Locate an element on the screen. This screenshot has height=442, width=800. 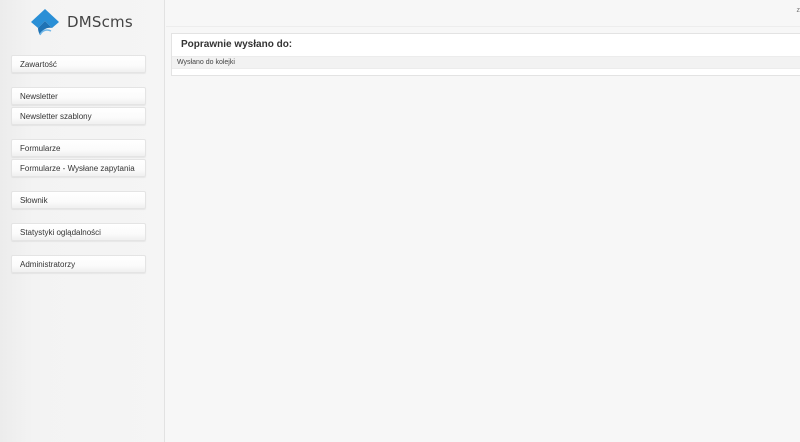
sidebar-item-formularze-wyslane: Formularze - Wysłane zapytania is located at coordinates (78, 168).